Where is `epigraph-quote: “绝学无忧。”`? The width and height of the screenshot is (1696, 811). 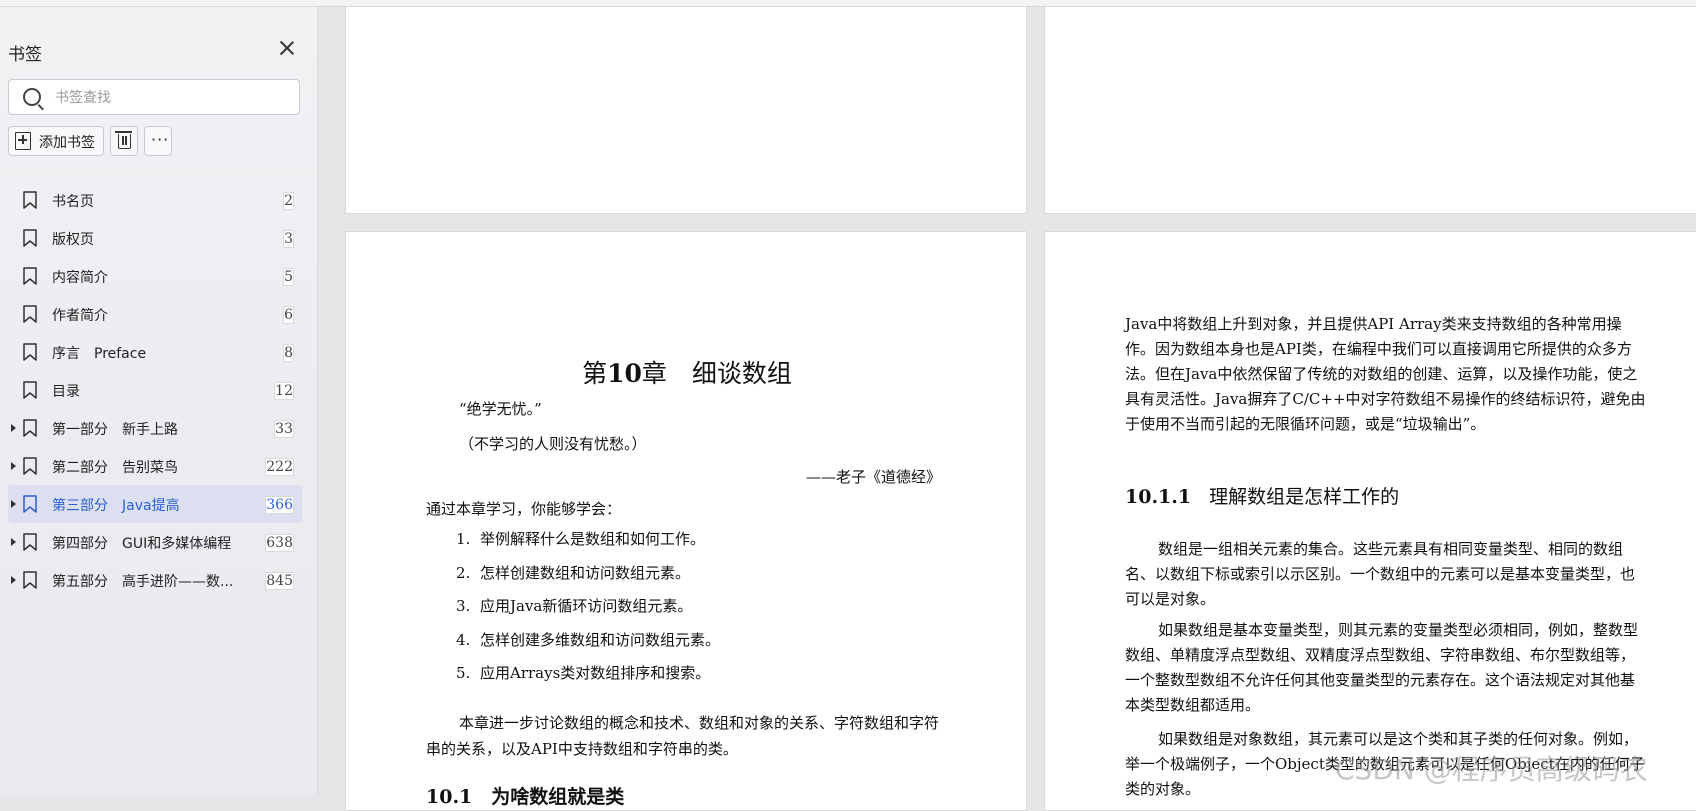
epigraph-quote: “绝学无忧。” is located at coordinates (500, 409).